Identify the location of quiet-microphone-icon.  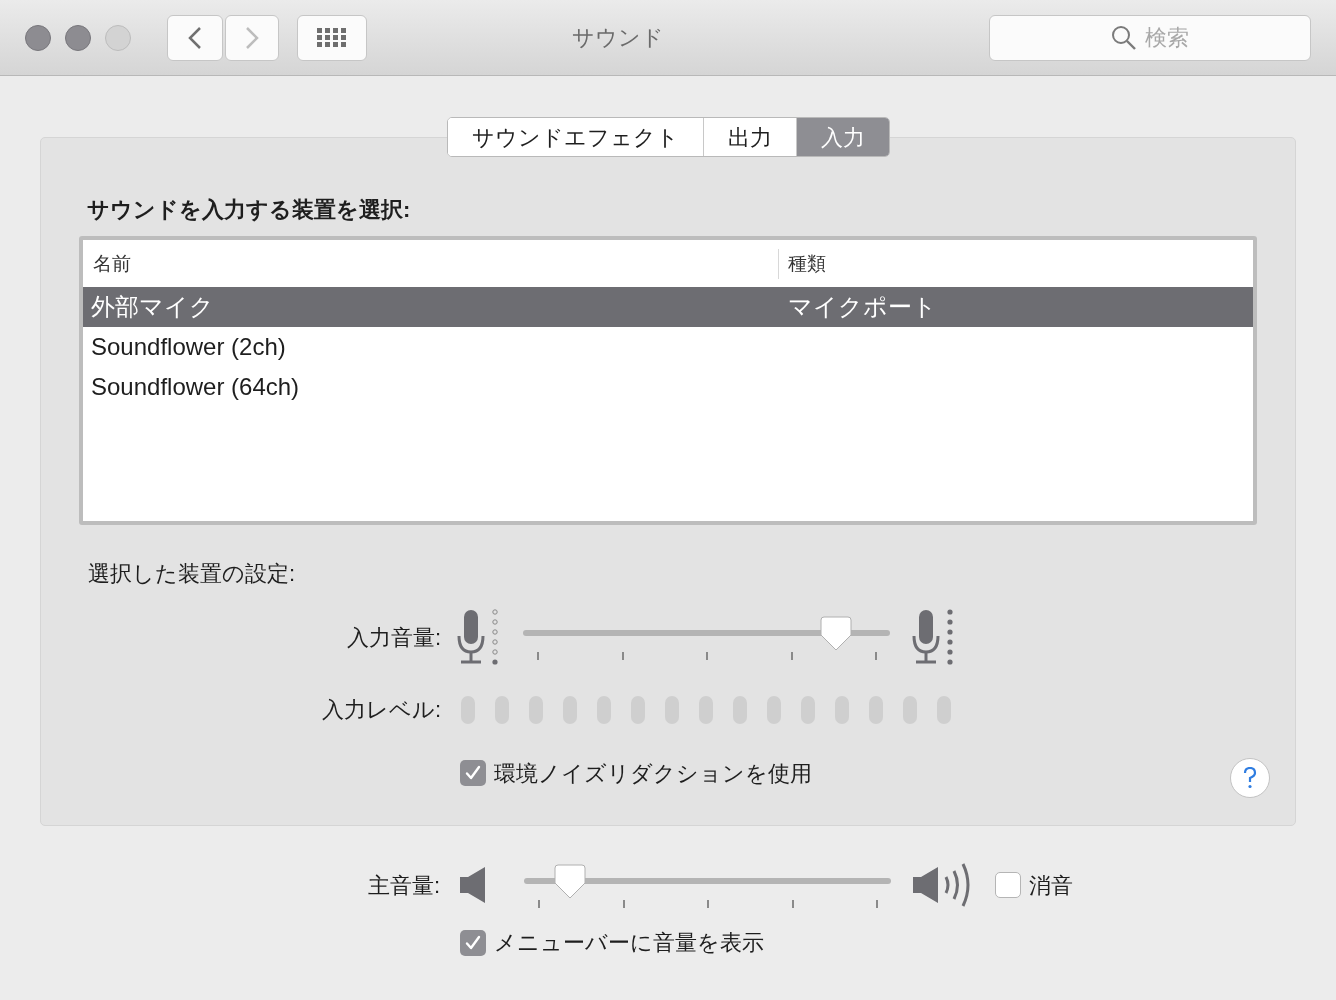
(479, 637).